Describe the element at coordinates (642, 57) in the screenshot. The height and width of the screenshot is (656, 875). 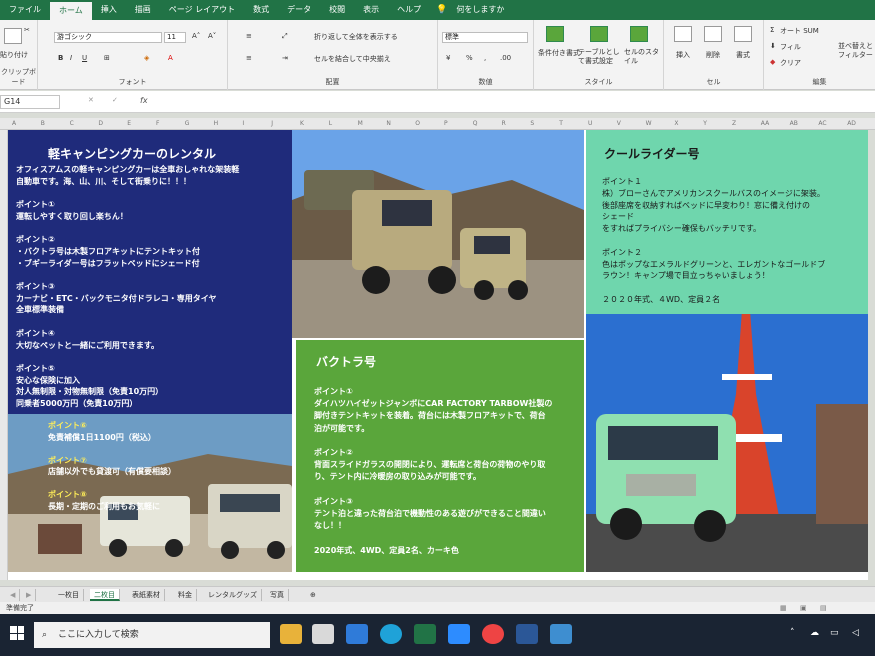
I see `cell-style-button: セルのスタイル` at that location.